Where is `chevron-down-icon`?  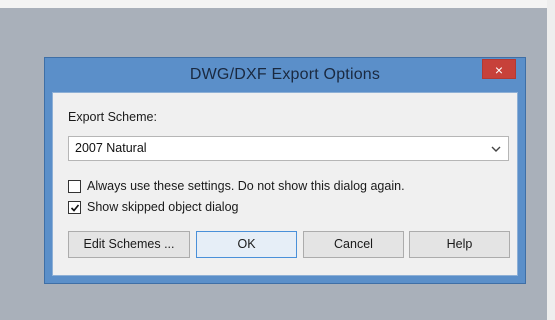
chevron-down-icon is located at coordinates (496, 149).